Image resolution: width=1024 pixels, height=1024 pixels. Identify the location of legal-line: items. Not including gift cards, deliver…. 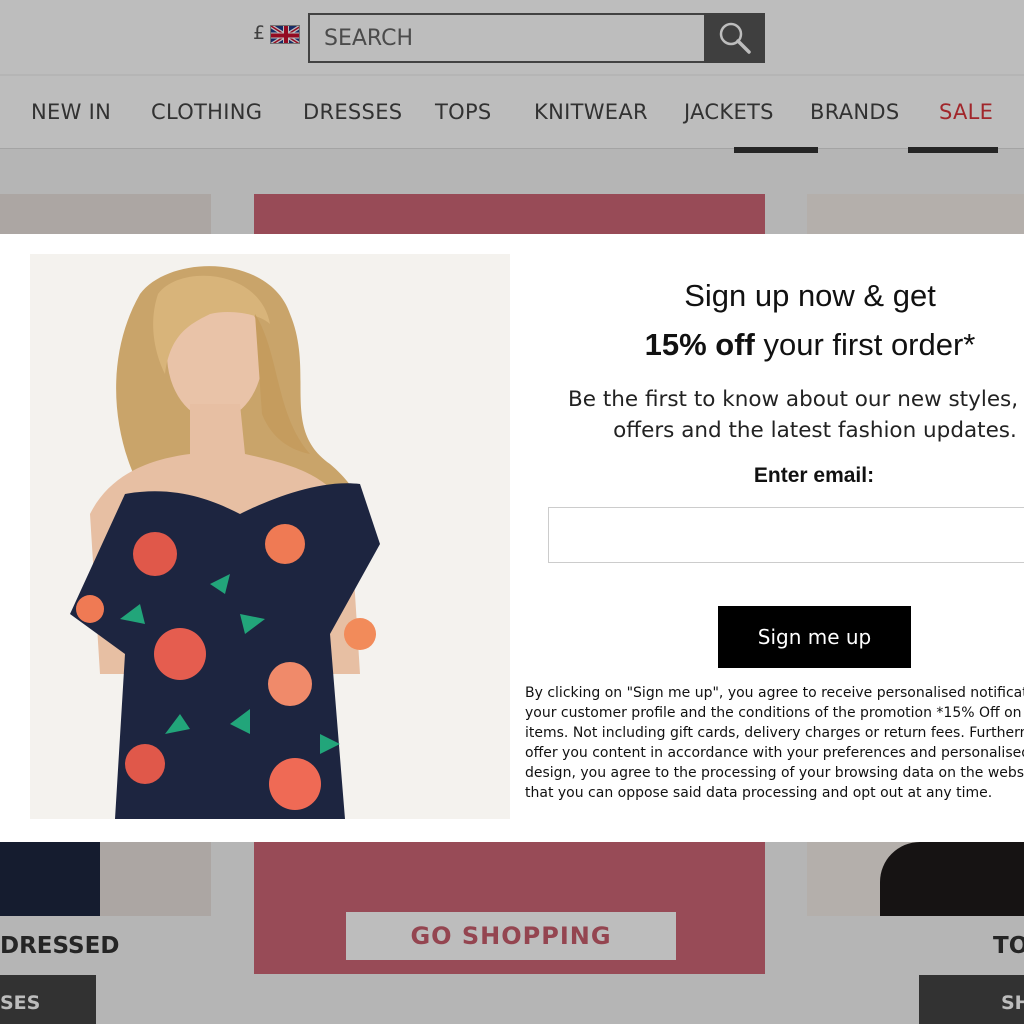
(774, 733).